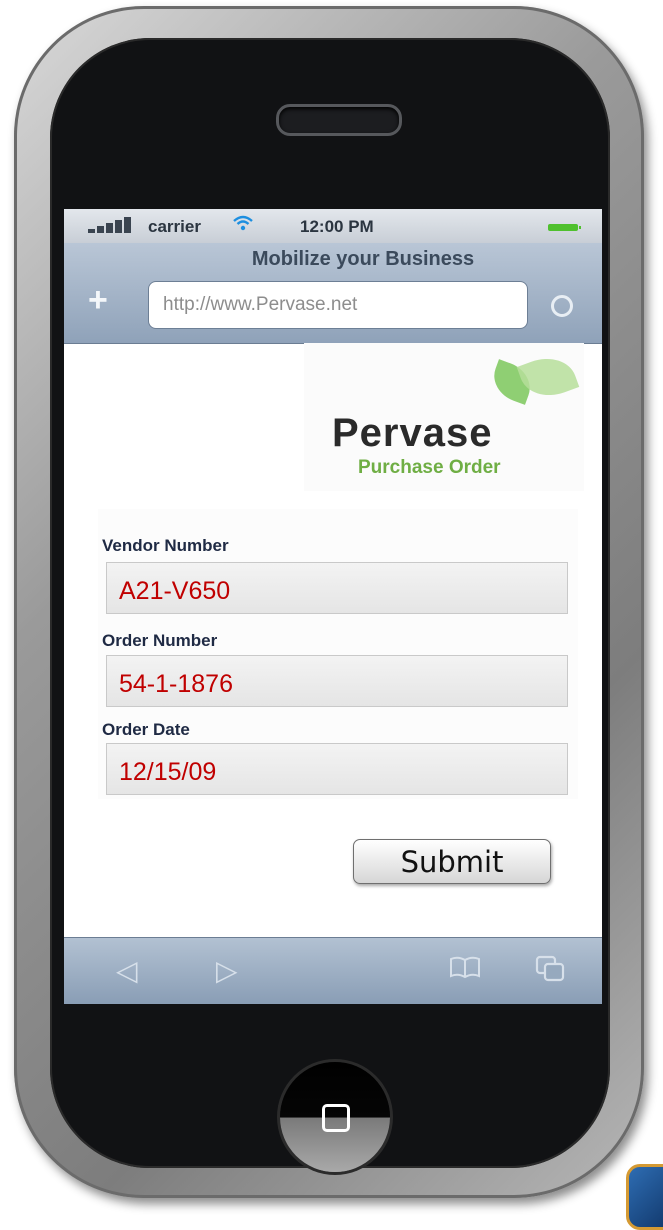  I want to click on pages-icon, so click(551, 972).